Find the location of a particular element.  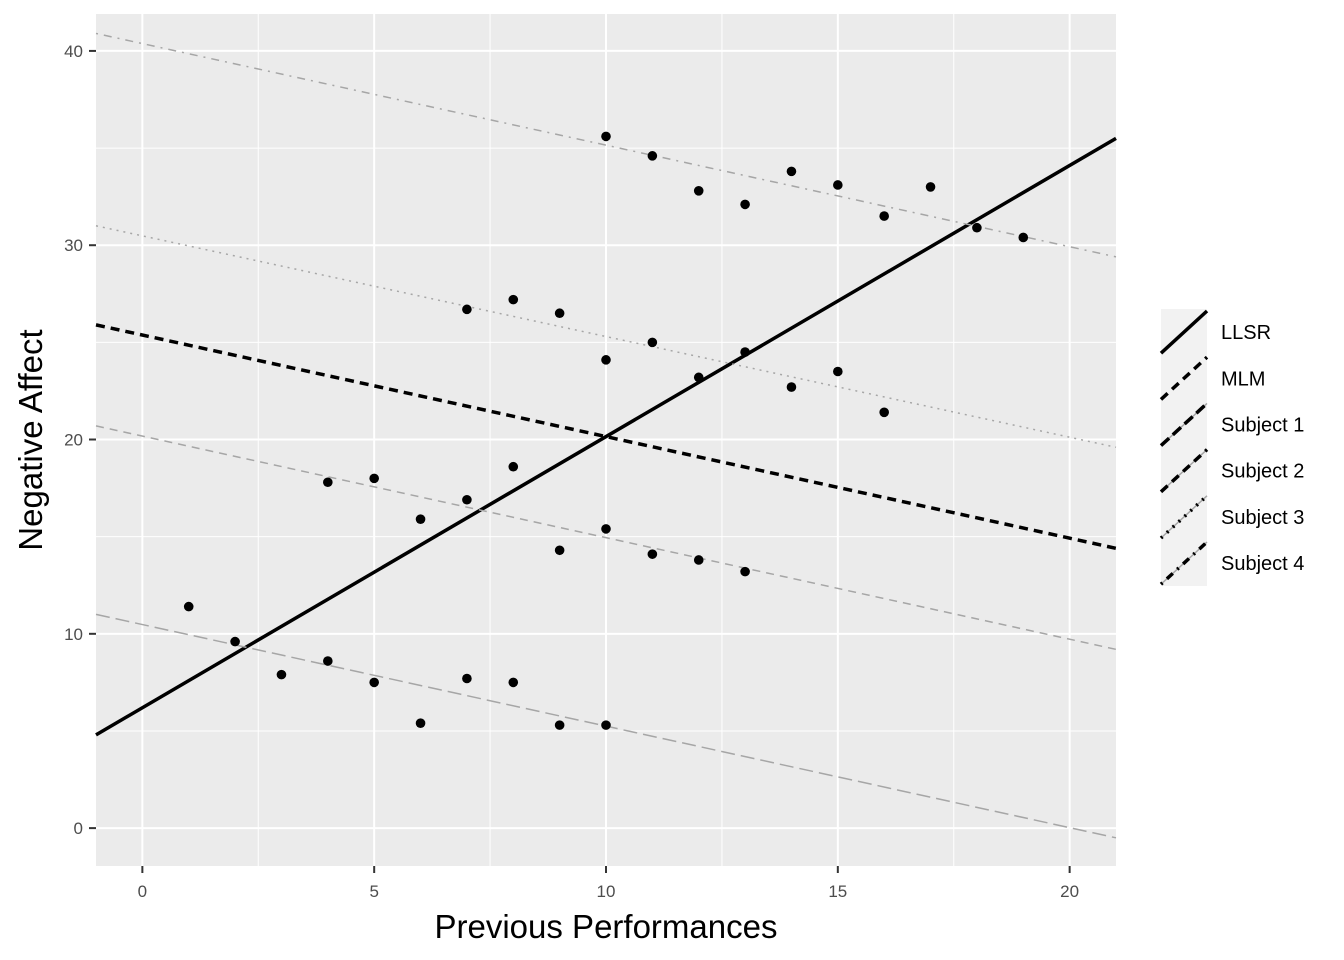

legend-key-background is located at coordinates (1184, 447).